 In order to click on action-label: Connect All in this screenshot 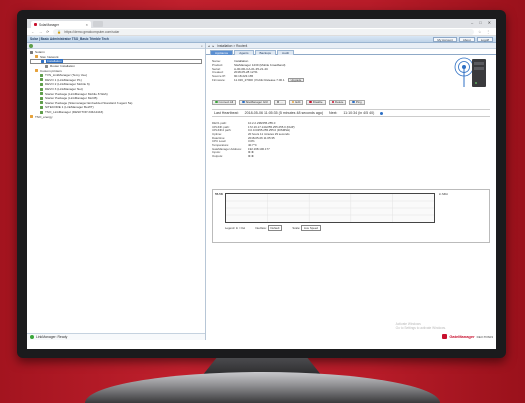, I will do `click(226, 102)`.